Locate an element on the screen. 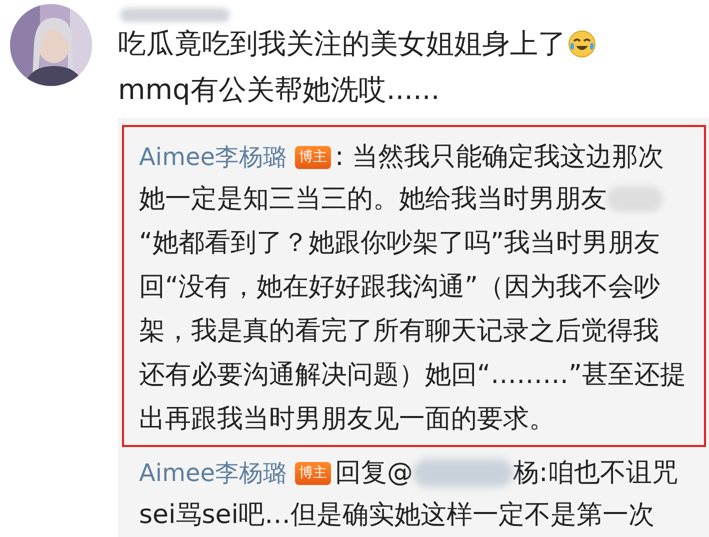 This screenshot has height=537, width=709. laughing-emoji-icon is located at coordinates (582, 44).